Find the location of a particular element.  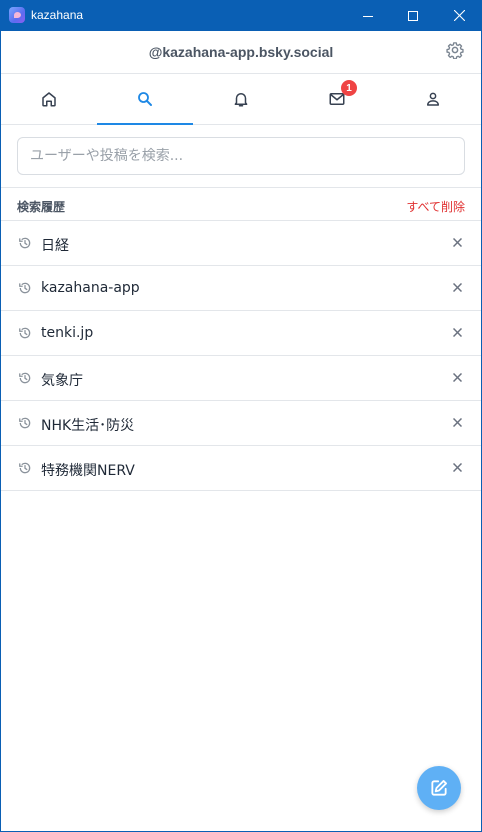

history-item: NHK生活･防災 is located at coordinates (241, 423).